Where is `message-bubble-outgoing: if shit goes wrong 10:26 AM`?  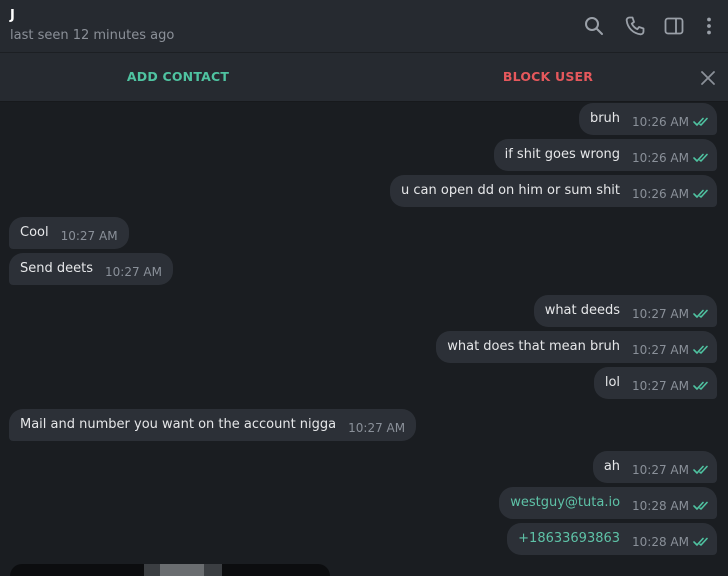
message-bubble-outgoing: if shit goes wrong 10:26 AM is located at coordinates (605, 155).